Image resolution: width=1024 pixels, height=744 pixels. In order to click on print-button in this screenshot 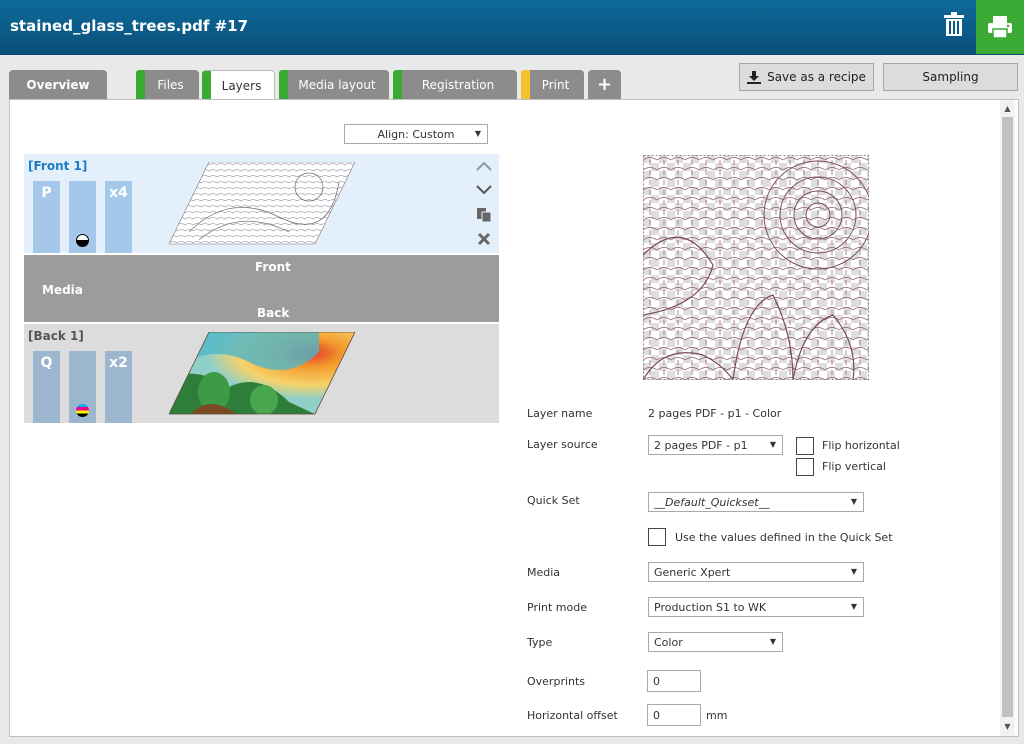, I will do `click(1000, 27)`.